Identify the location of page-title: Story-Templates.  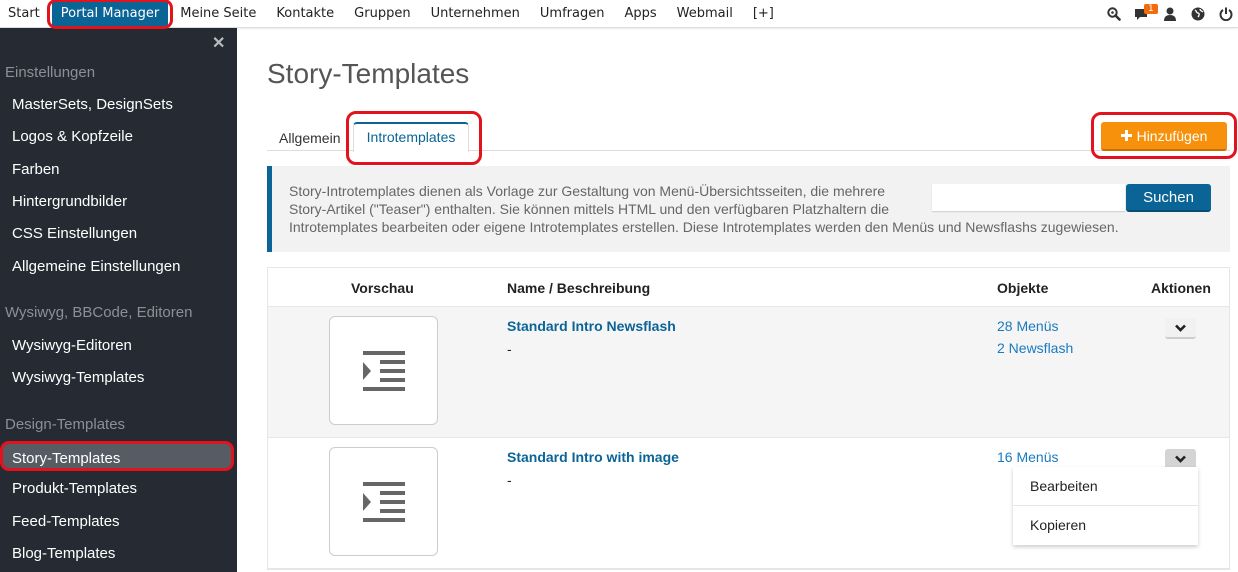
(368, 73).